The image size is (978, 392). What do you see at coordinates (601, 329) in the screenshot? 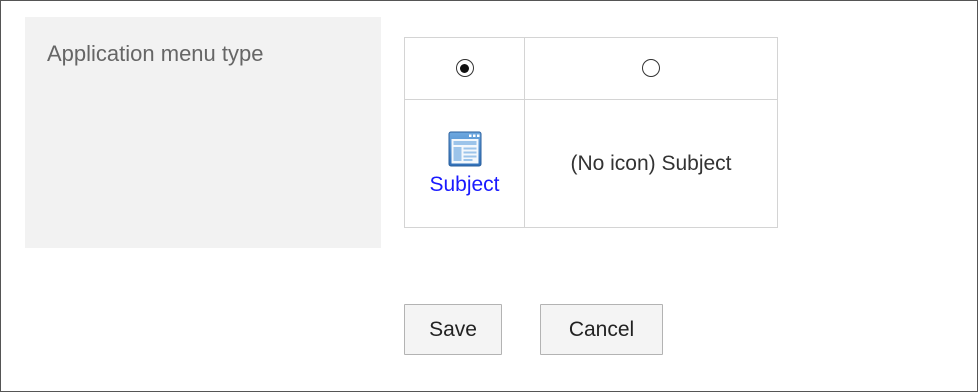
I see `cancel-button: Cancel` at bounding box center [601, 329].